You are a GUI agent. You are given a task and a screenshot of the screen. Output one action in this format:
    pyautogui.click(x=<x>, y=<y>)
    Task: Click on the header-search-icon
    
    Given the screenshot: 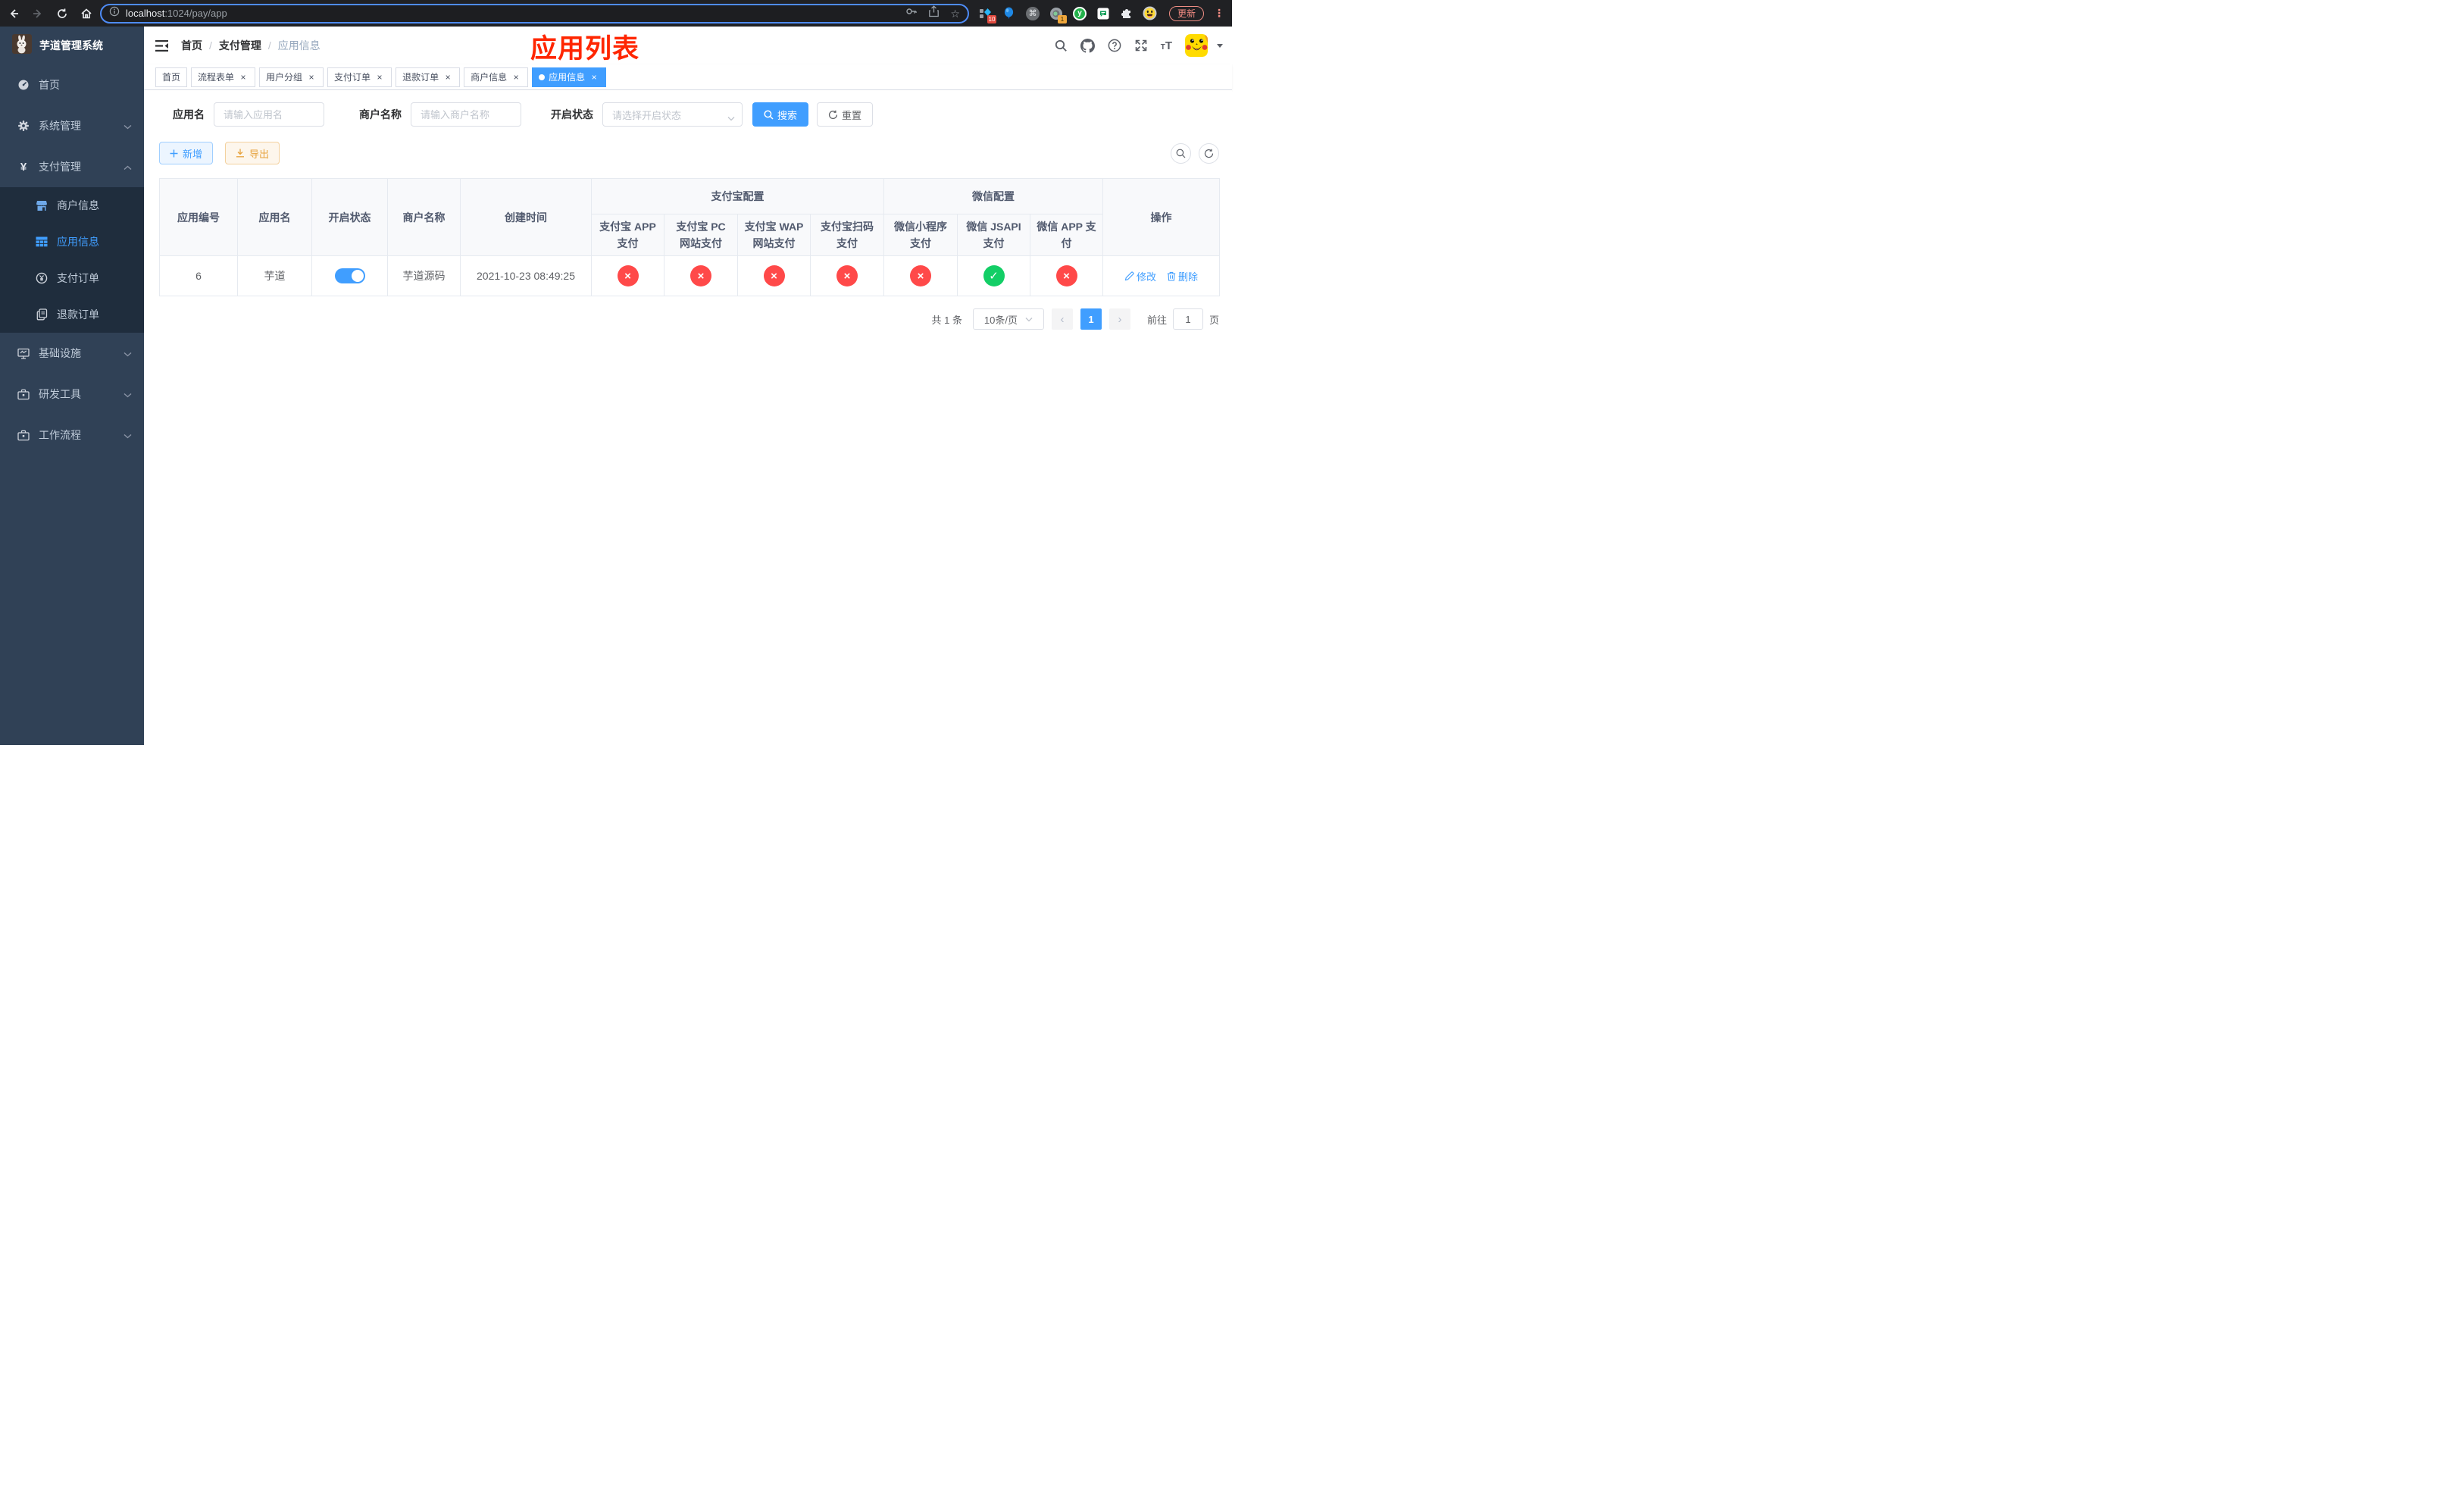 What is the action you would take?
    pyautogui.click(x=1061, y=45)
    